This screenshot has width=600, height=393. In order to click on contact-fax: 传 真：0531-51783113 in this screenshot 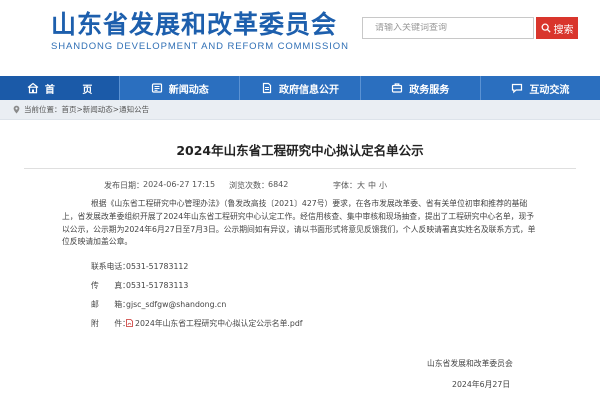, I will do `click(139, 285)`.